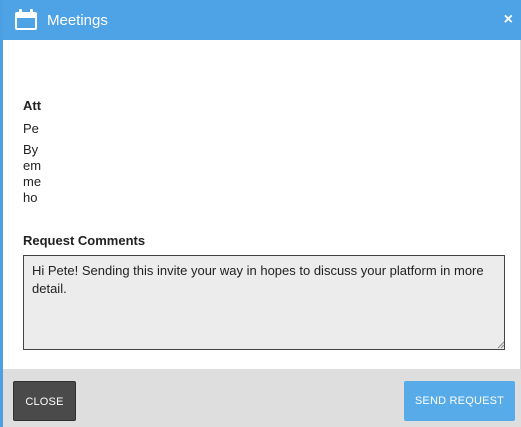  What do you see at coordinates (262, 20) in the screenshot?
I see `dialog-header: Meetings ×` at bounding box center [262, 20].